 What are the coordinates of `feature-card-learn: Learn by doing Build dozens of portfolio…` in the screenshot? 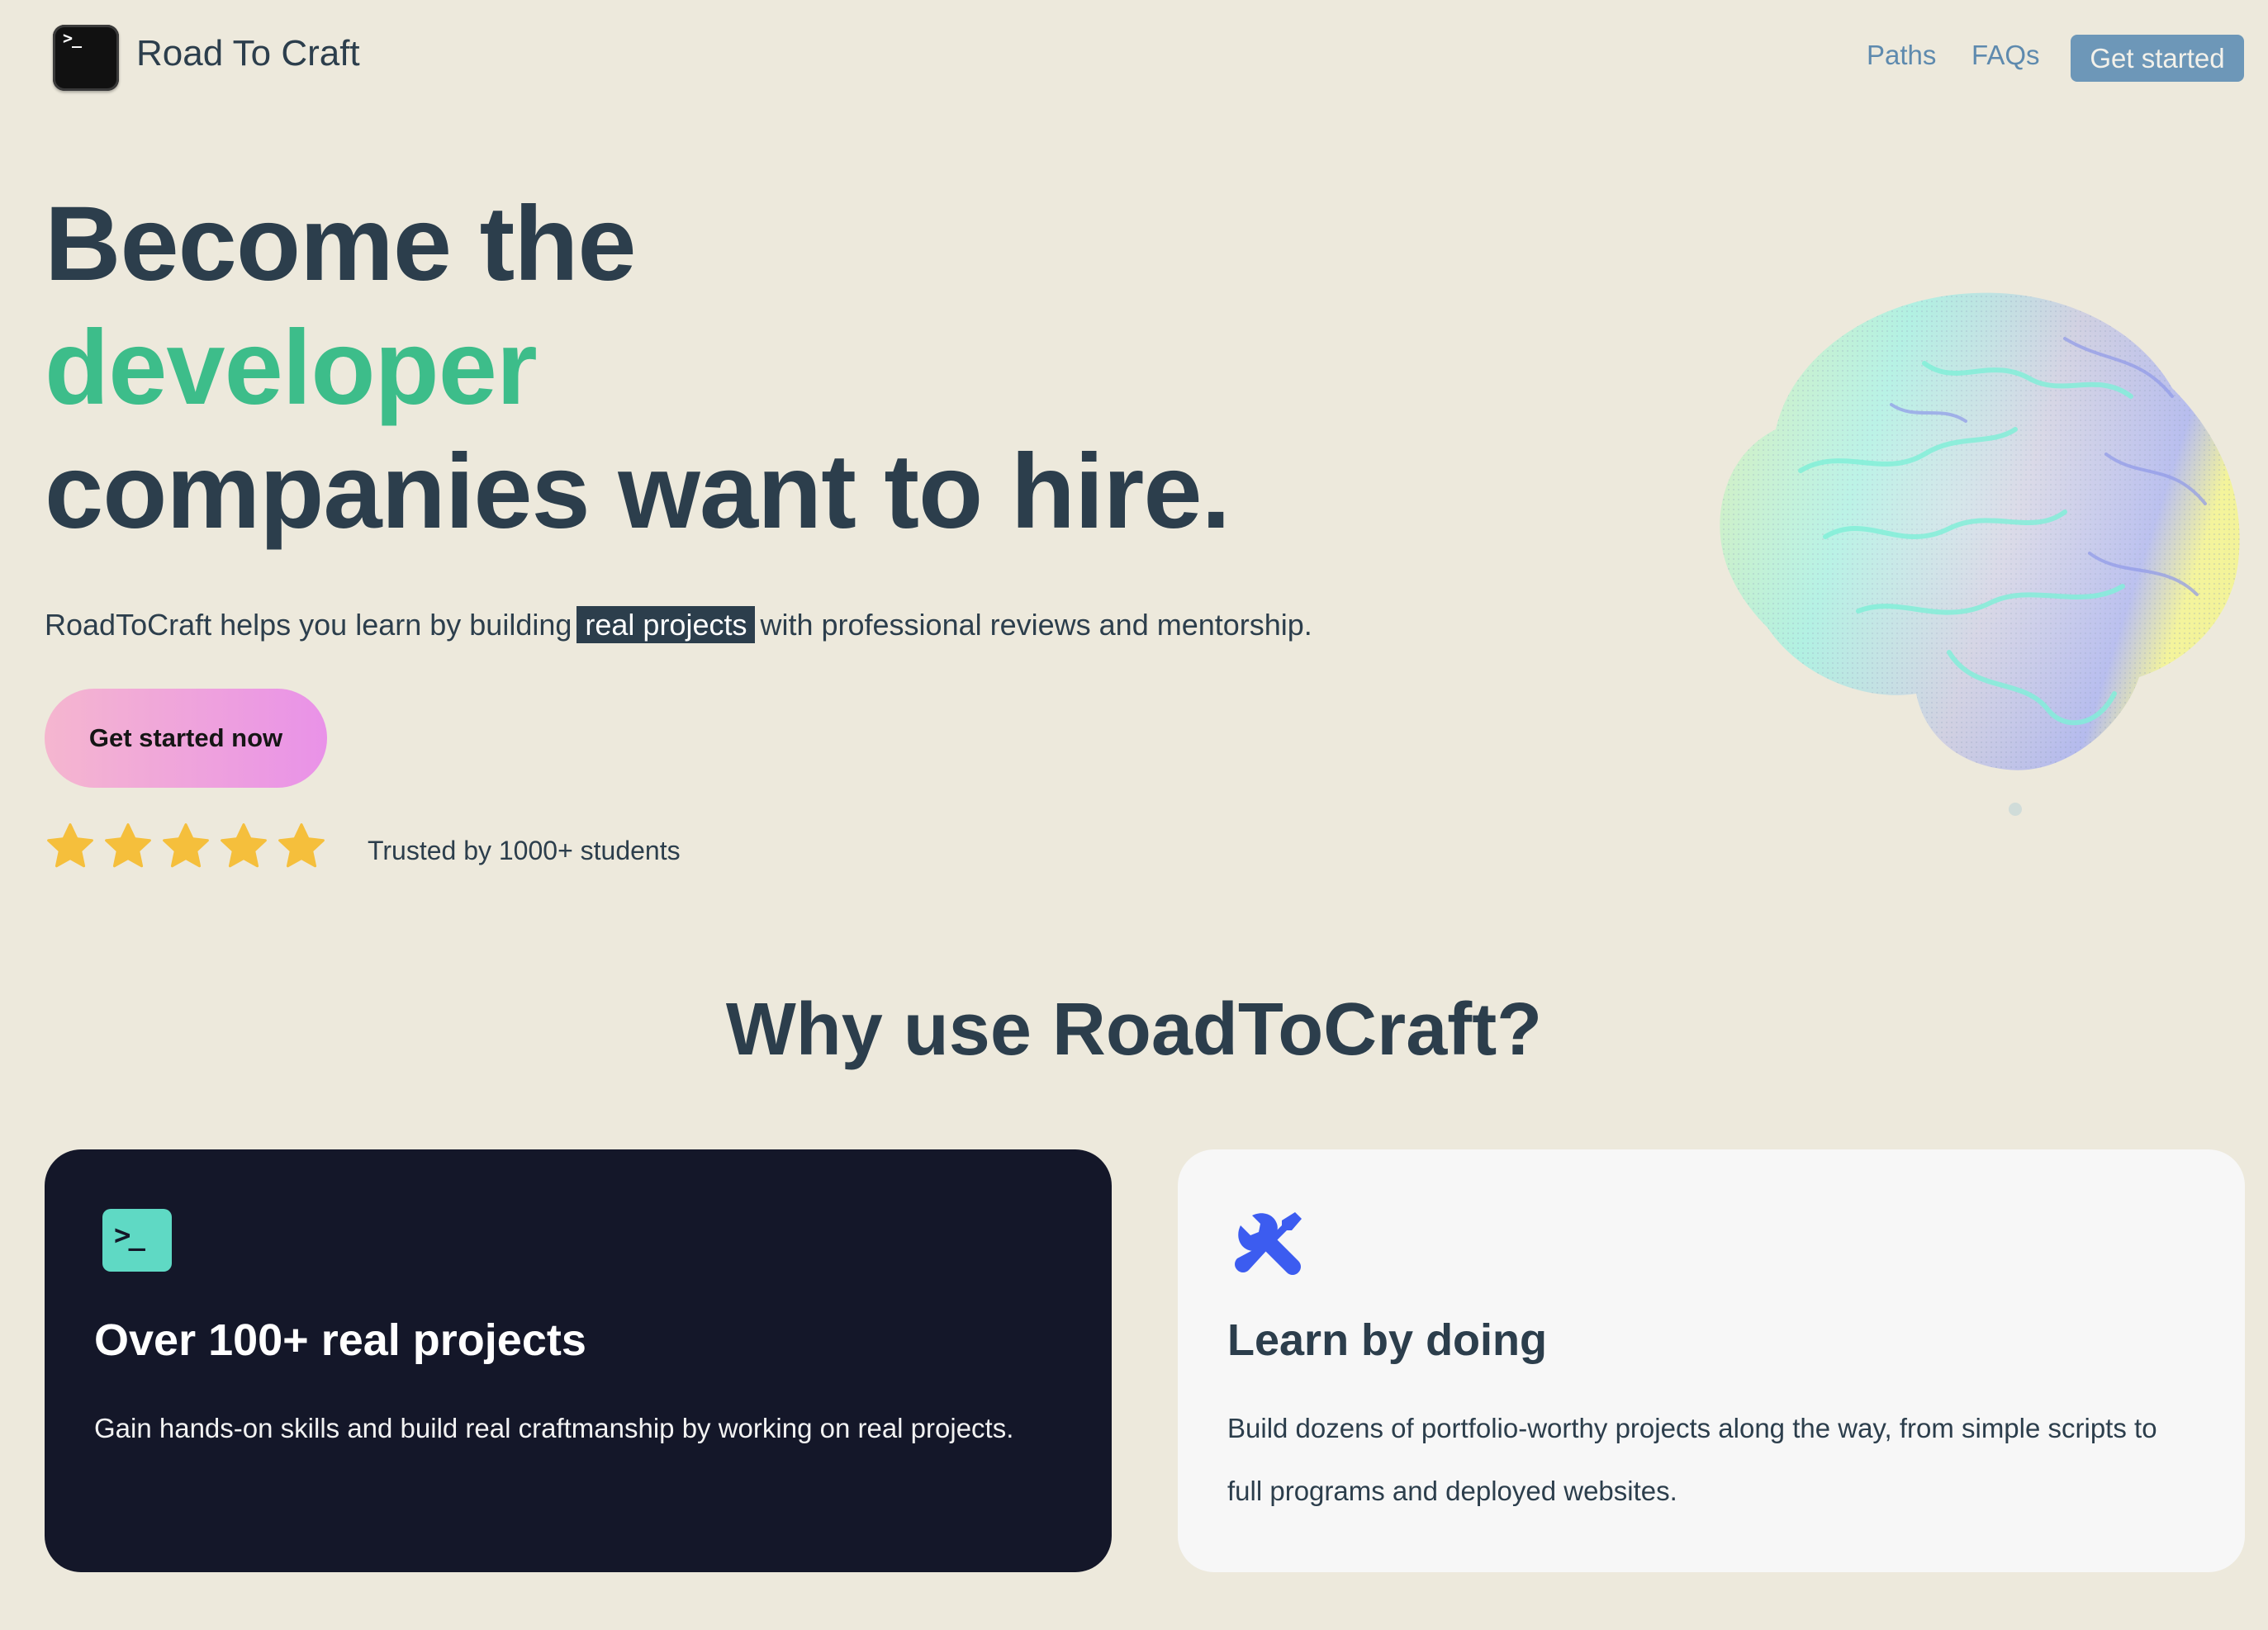 It's located at (1711, 1360).